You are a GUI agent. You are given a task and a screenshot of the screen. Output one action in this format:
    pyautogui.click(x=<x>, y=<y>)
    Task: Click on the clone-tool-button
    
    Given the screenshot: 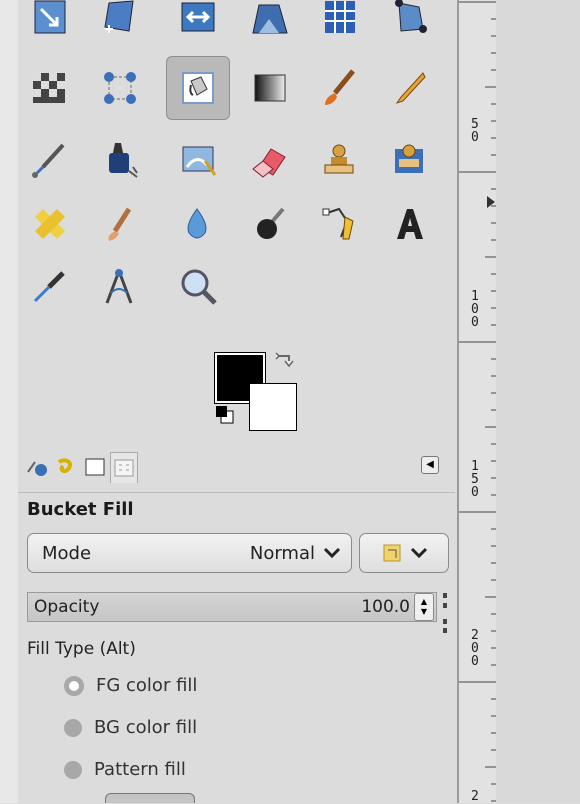 What is the action you would take?
    pyautogui.click(x=340, y=160)
    